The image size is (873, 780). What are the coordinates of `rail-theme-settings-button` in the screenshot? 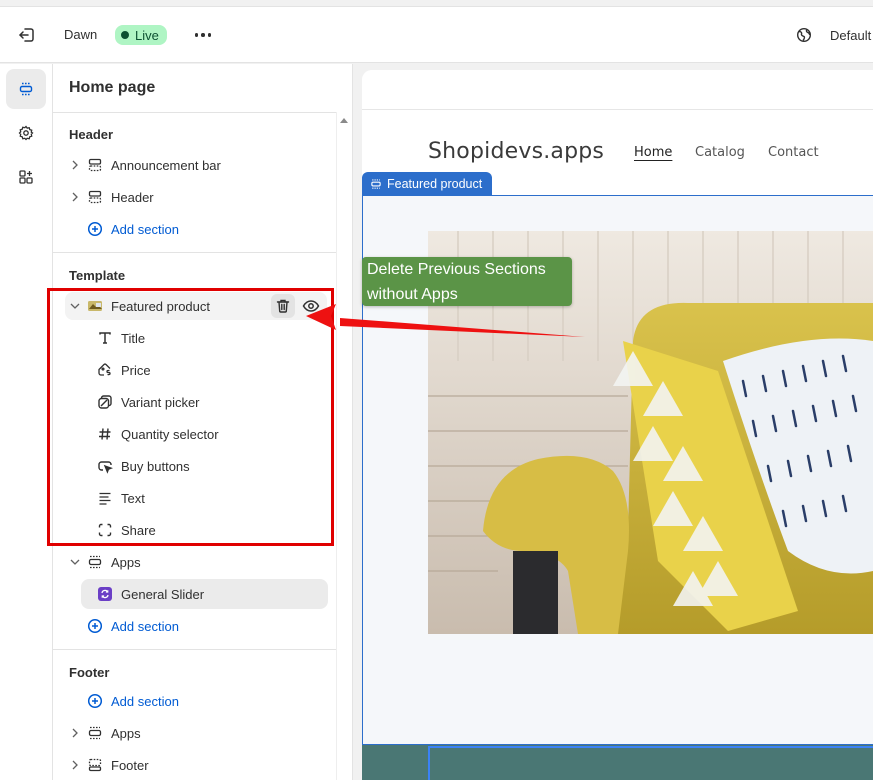 It's located at (26, 133).